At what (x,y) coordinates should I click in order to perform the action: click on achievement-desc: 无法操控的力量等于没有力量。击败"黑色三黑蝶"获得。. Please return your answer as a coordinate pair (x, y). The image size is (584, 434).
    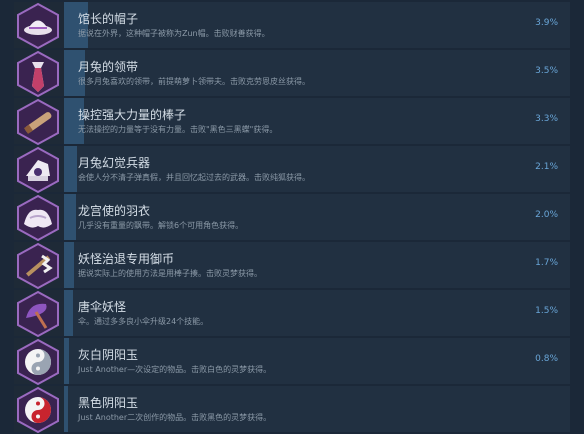
    Looking at the image, I should click on (178, 129).